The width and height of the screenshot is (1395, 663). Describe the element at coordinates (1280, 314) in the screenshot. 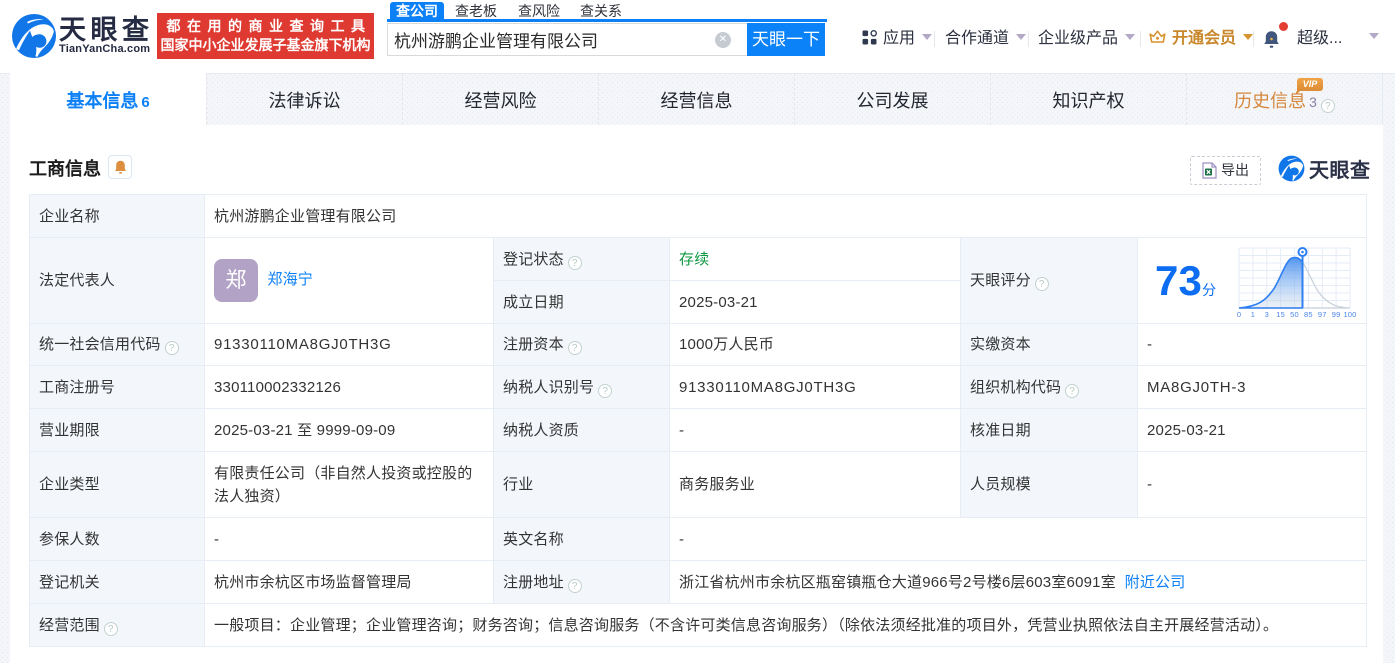

I see `svg-text: 15` at that location.